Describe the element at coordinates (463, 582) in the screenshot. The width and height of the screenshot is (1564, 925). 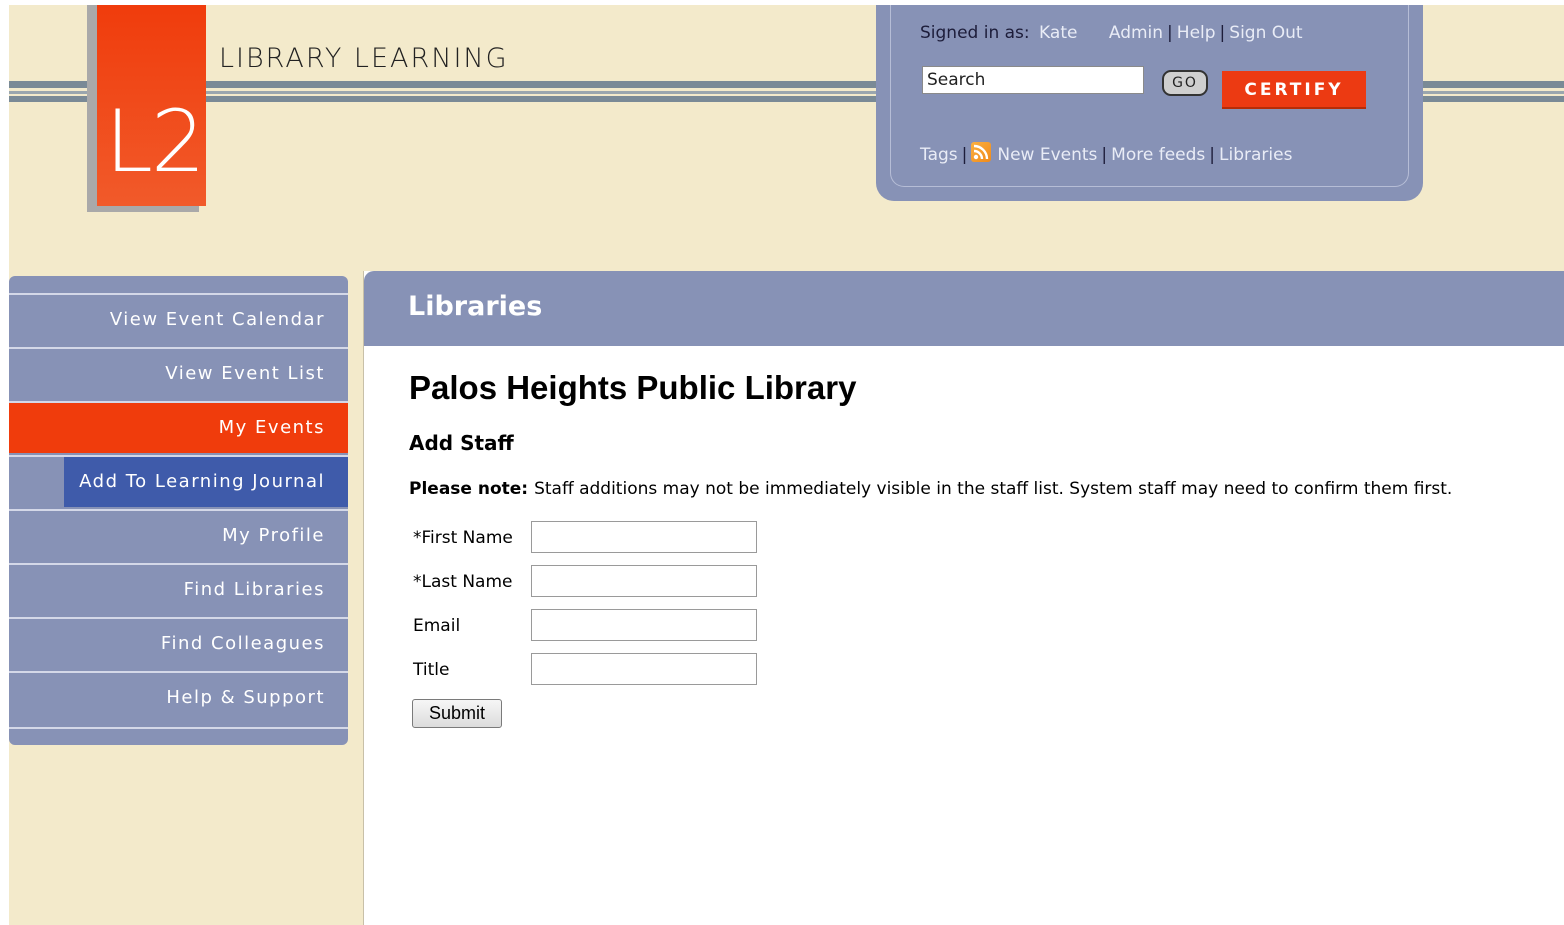
I see `last-name-label: *Last Name` at that location.